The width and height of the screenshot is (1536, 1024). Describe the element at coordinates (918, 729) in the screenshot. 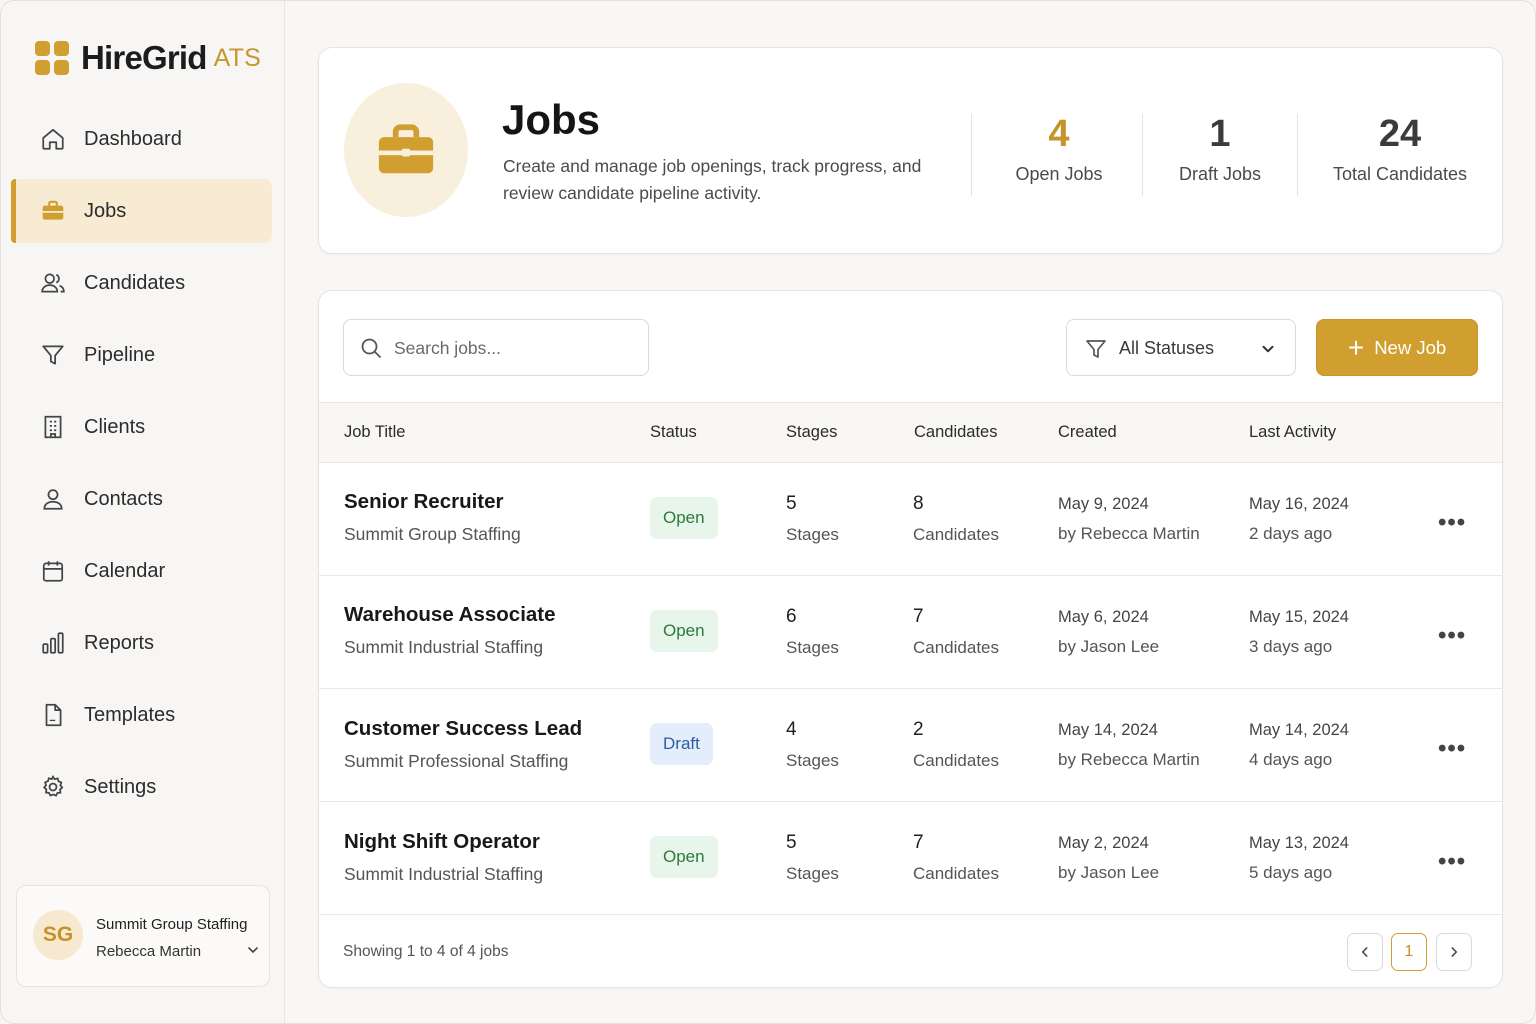

I see `candidates-count: 2` at that location.